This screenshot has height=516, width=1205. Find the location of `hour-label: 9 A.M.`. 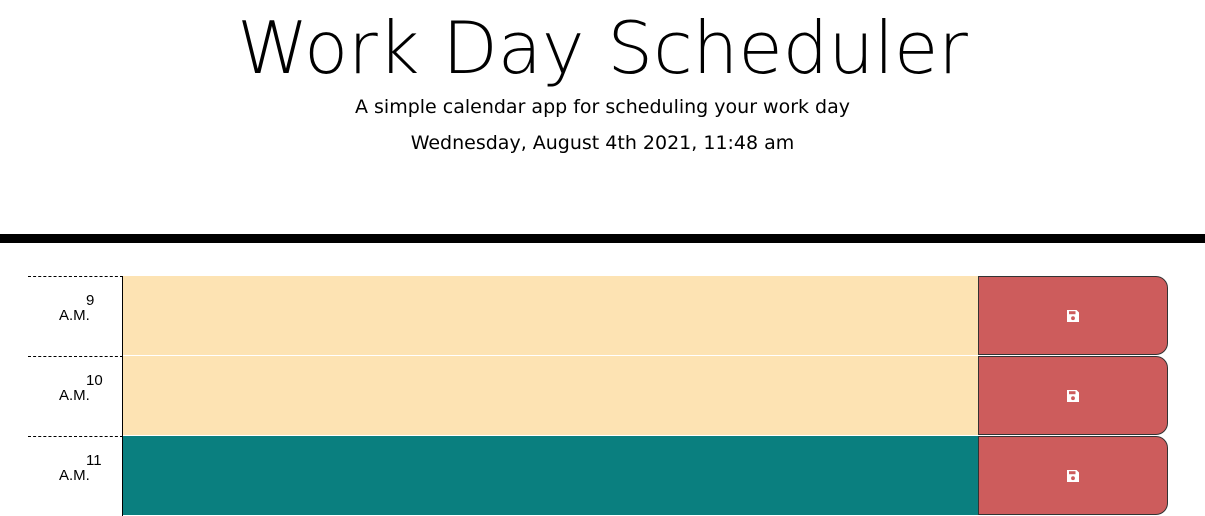

hour-label: 9 A.M. is located at coordinates (75, 316).